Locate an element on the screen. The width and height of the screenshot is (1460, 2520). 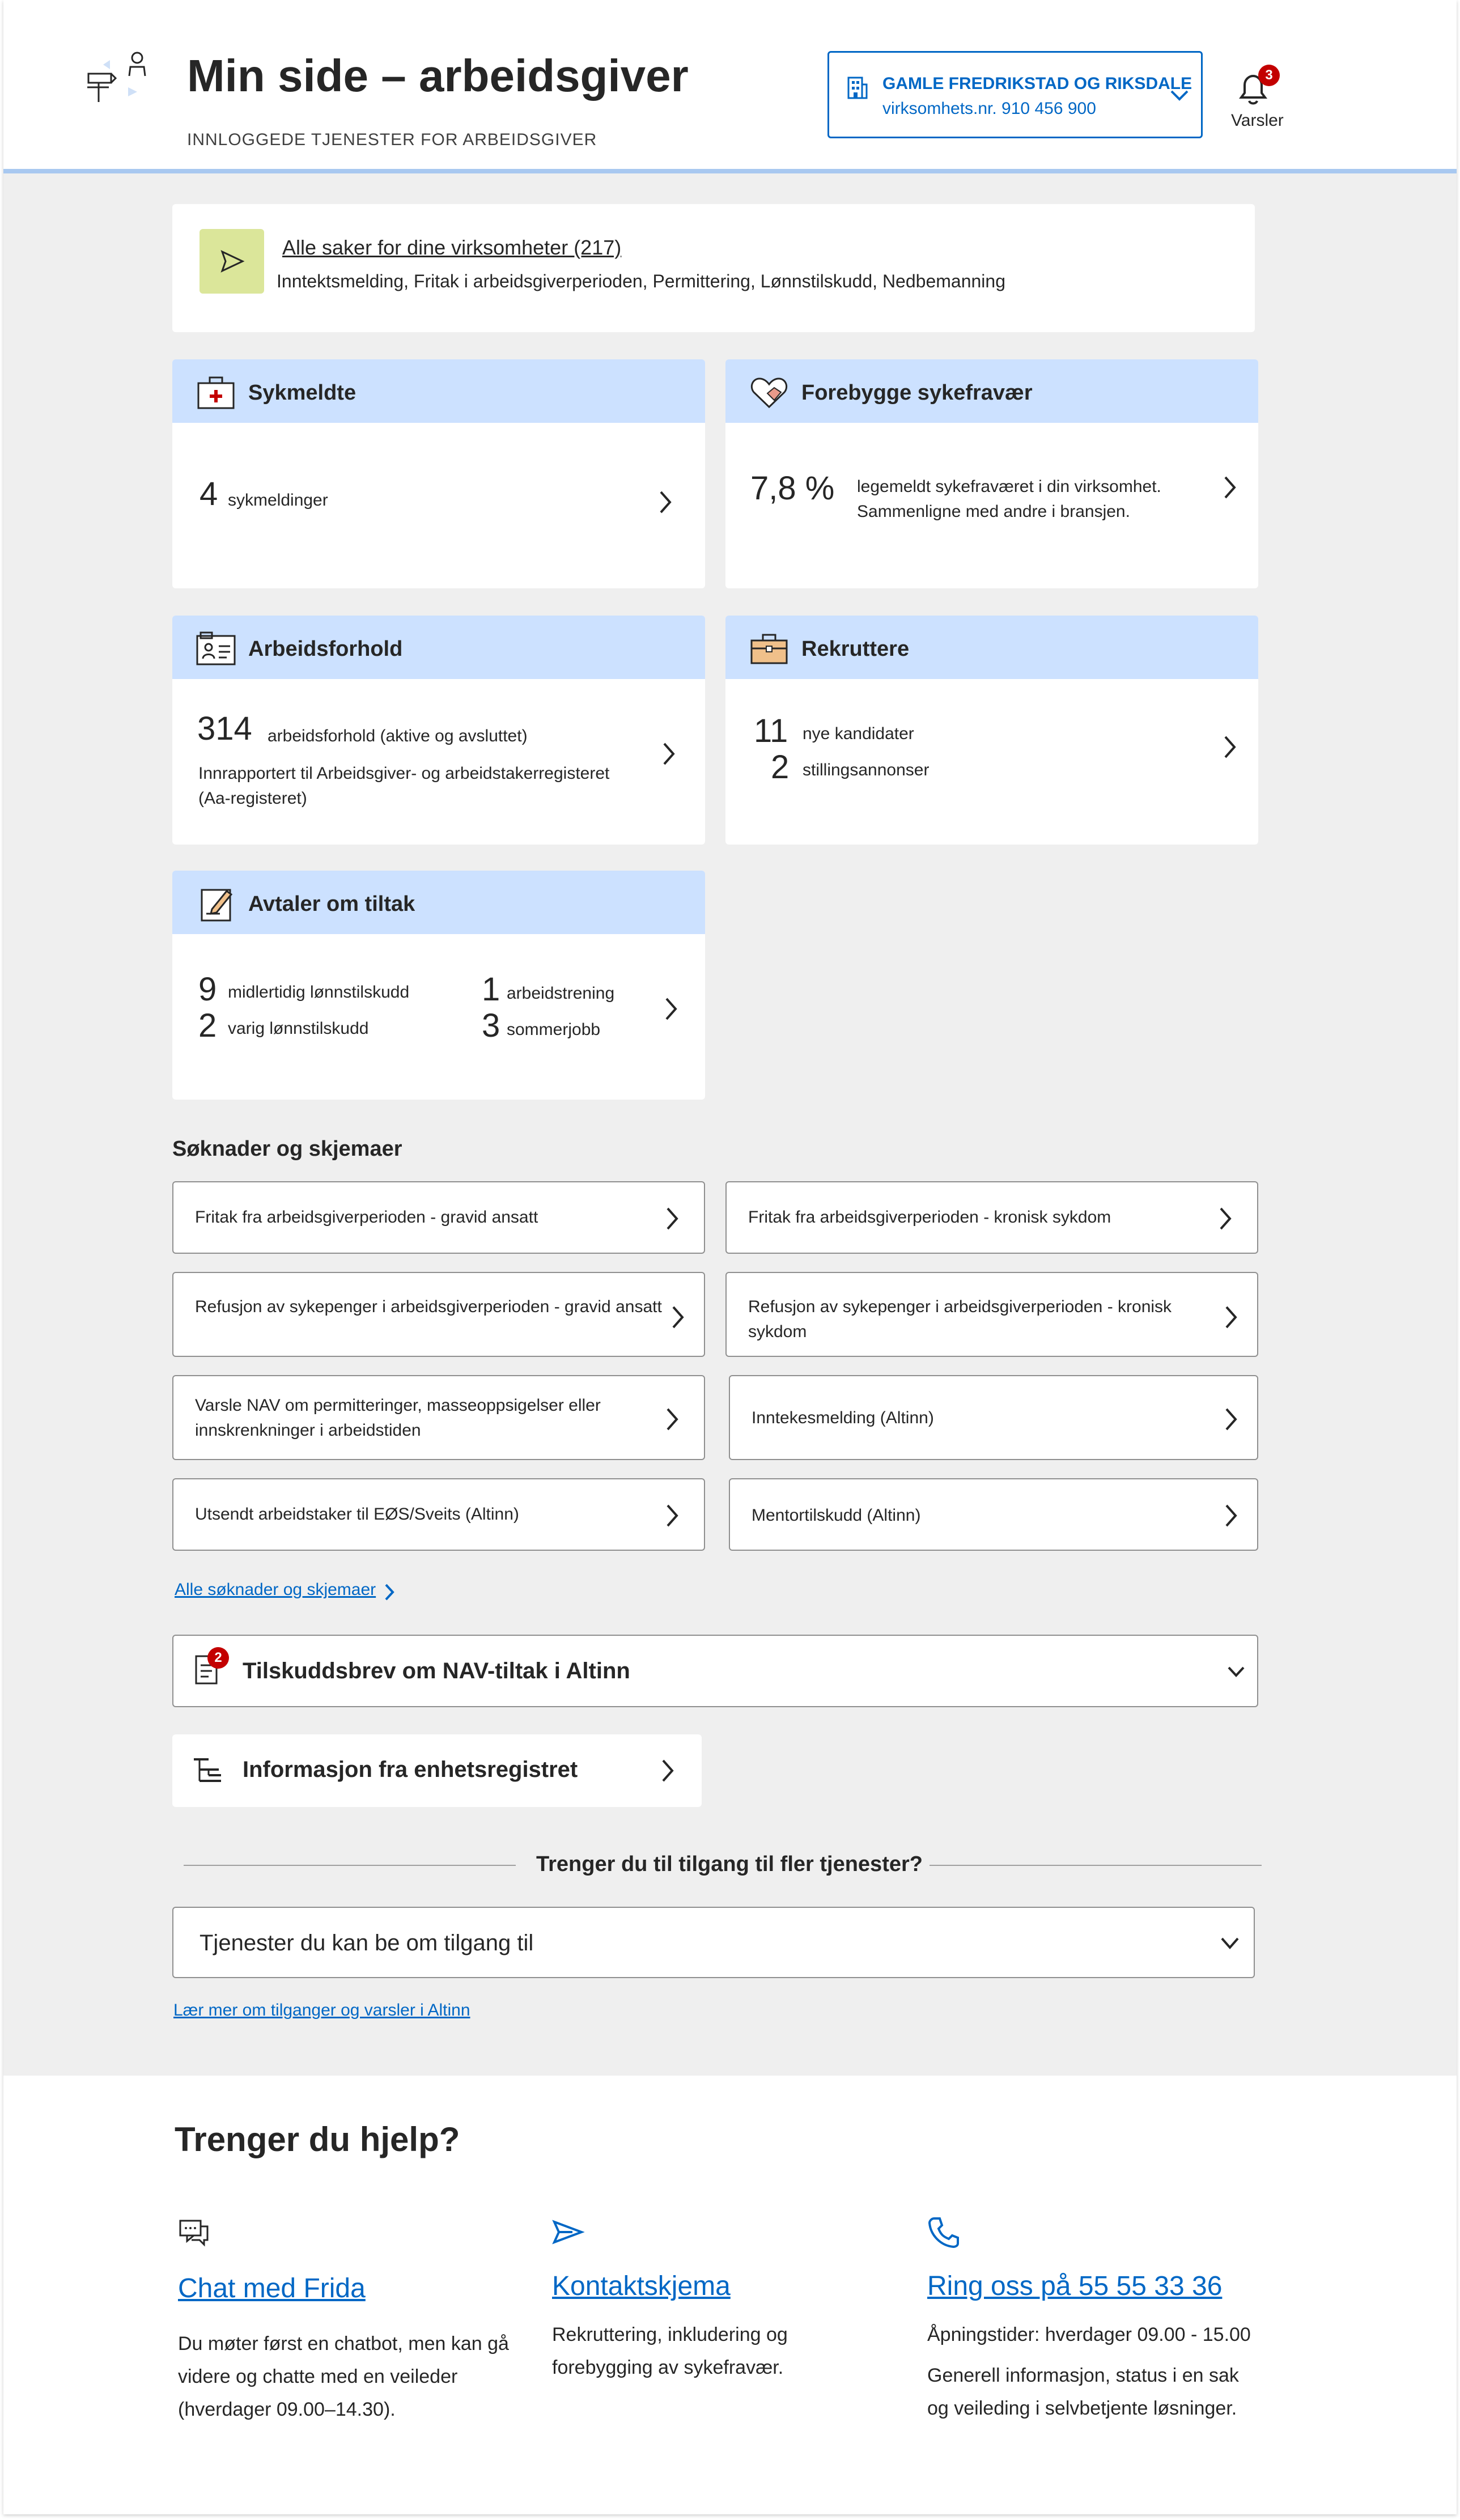
phone-hours: Åpningstider: hverdager 09.00 - 15.00 is located at coordinates (1089, 2334).